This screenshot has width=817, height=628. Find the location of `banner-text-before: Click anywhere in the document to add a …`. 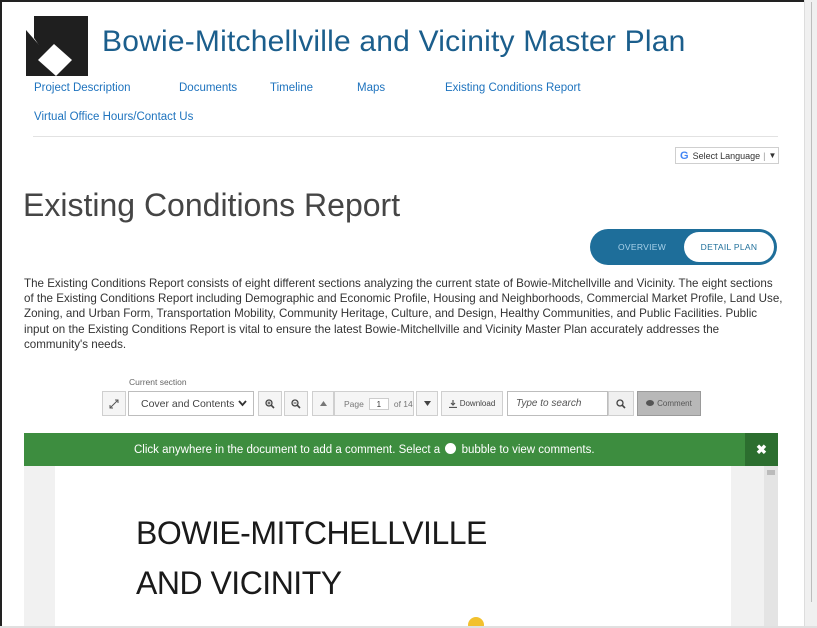

banner-text-before: Click anywhere in the document to add a … is located at coordinates (287, 450).